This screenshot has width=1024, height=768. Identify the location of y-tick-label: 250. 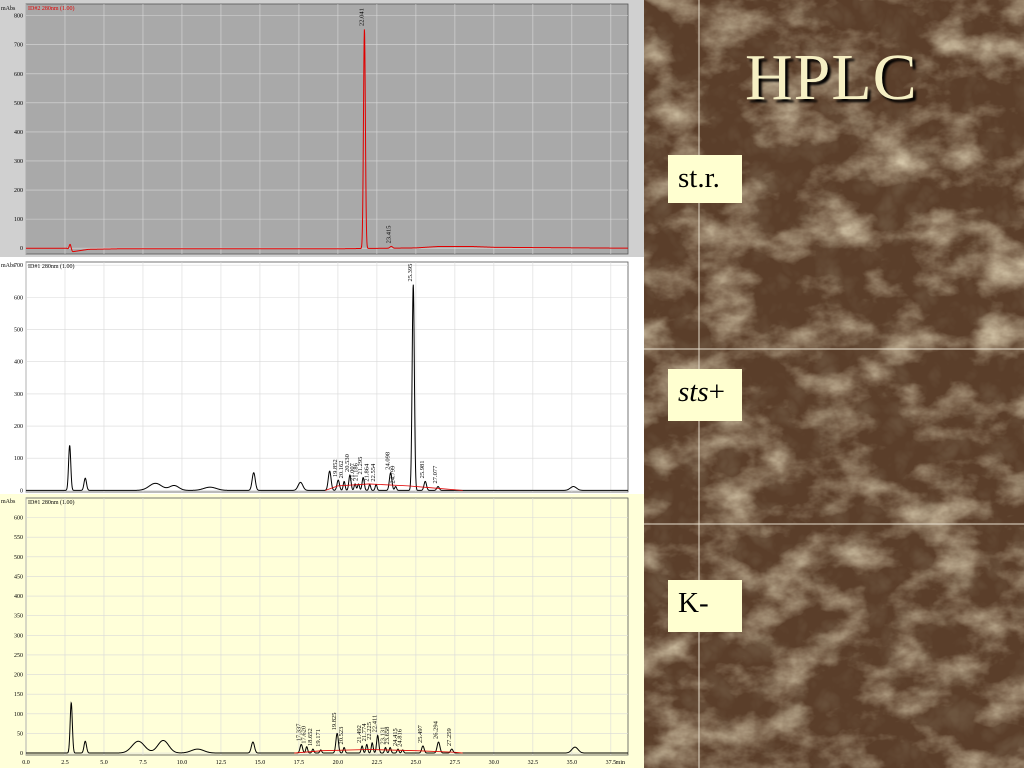
(18, 656).